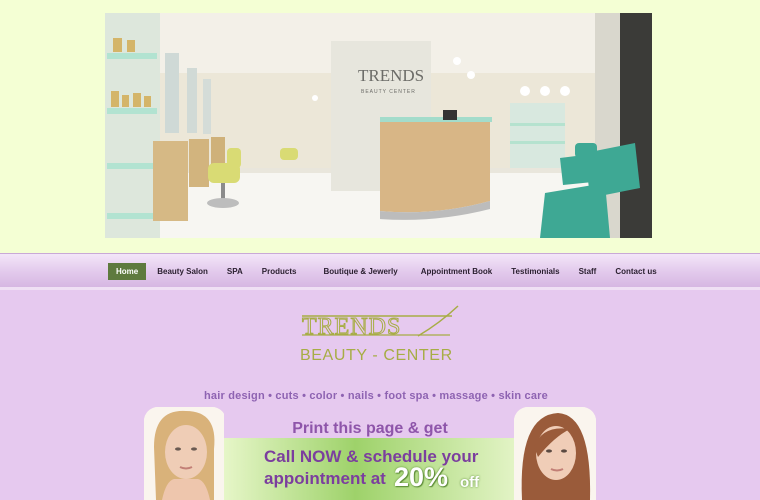  Describe the element at coordinates (421, 477) in the screenshot. I see `promo-percent: 20%` at that location.